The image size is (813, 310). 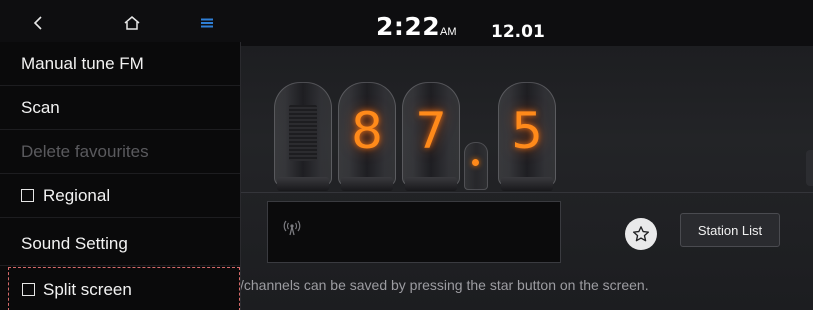 I want to click on menu-item-split-screen: Split screen, so click(x=124, y=288).